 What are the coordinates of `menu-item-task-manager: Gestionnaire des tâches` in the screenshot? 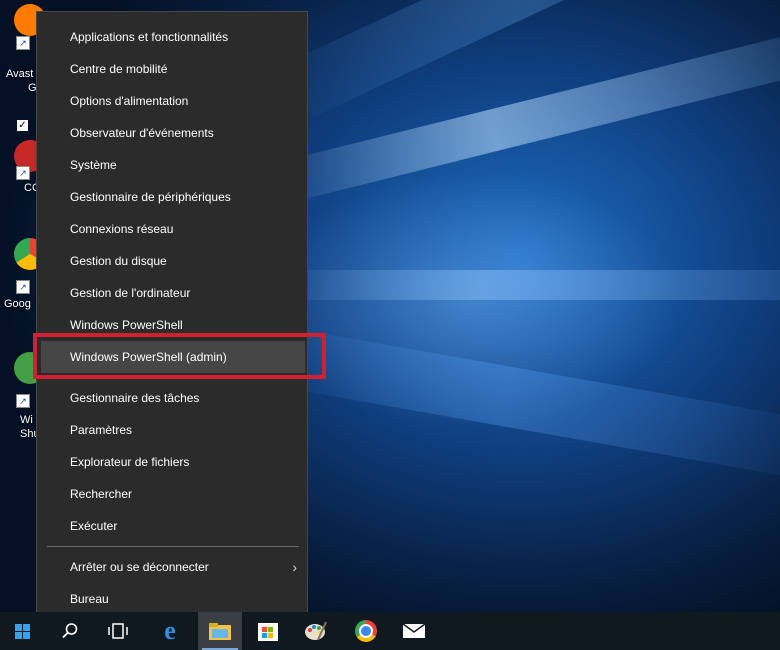 It's located at (172, 398).